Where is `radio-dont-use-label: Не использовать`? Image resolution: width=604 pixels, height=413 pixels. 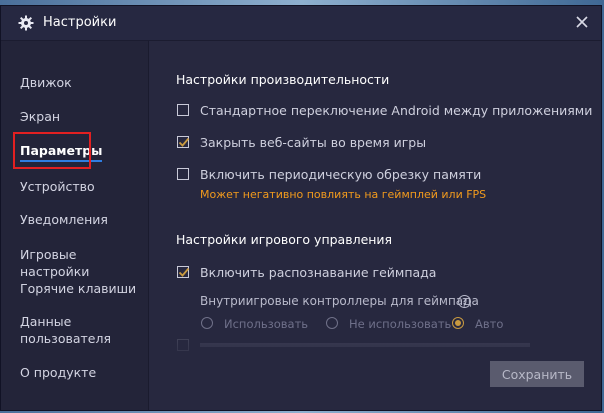 radio-dont-use-label: Не использовать is located at coordinates (400, 324).